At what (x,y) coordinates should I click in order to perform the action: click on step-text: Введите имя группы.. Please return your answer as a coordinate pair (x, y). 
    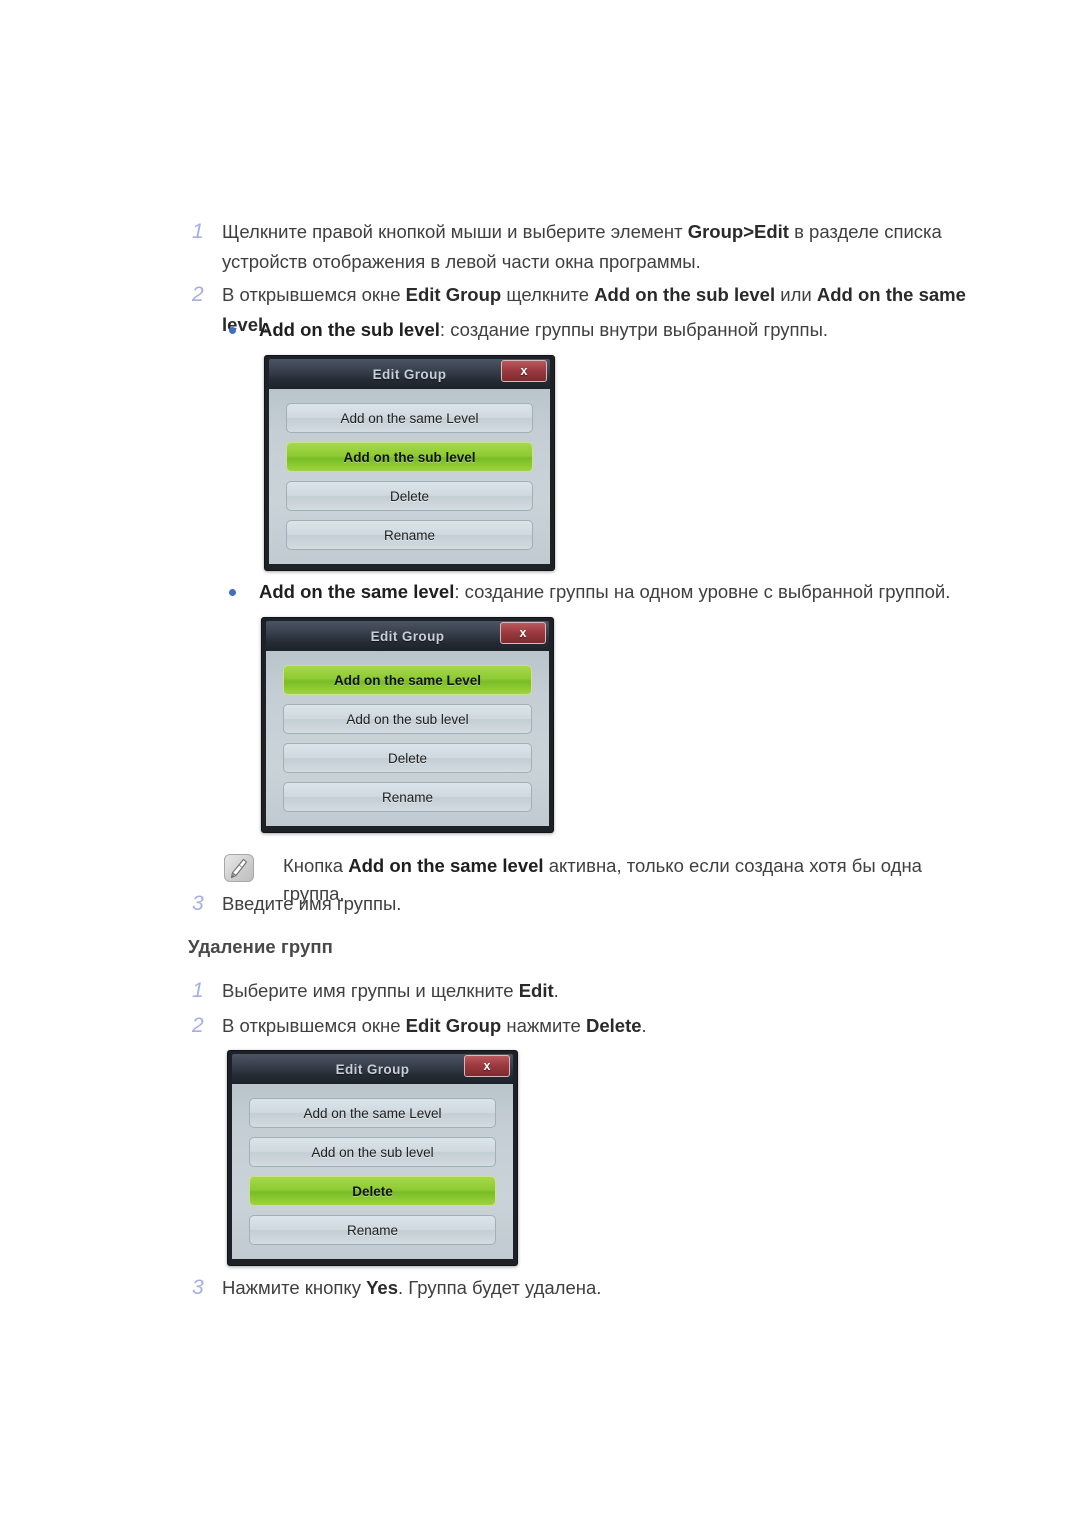
    Looking at the image, I should click on (312, 903).